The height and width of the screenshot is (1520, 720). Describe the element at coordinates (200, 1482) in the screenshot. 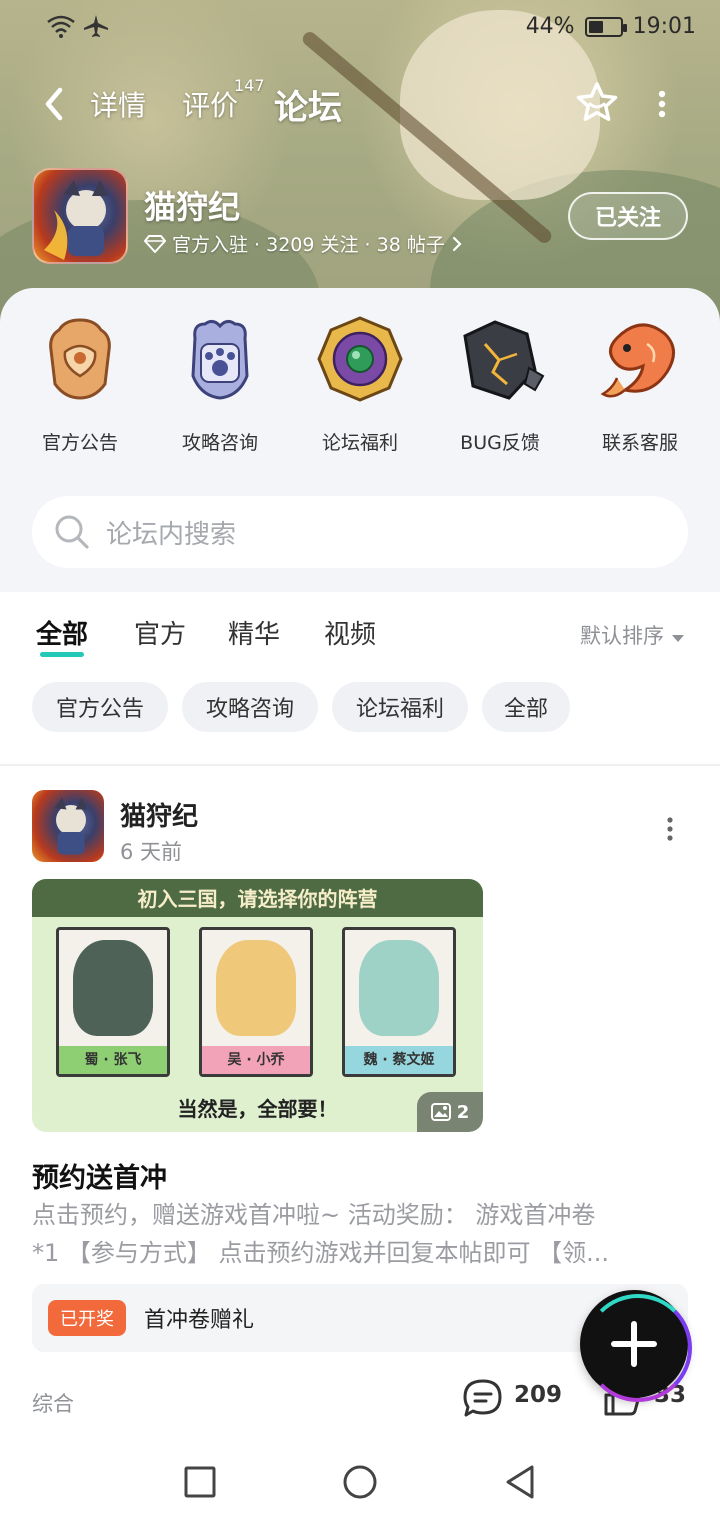

I see `recent-apps-icon` at that location.